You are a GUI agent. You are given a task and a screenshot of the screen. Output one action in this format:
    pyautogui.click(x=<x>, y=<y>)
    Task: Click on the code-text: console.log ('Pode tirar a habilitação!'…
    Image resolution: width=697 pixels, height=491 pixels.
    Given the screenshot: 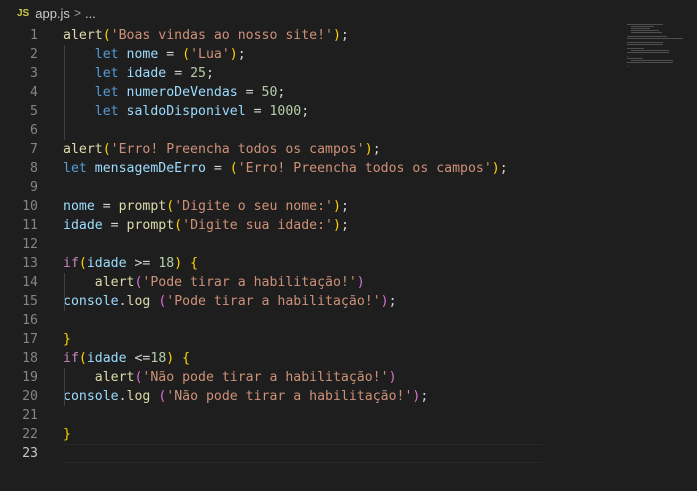 What is the action you would take?
    pyautogui.click(x=230, y=301)
    